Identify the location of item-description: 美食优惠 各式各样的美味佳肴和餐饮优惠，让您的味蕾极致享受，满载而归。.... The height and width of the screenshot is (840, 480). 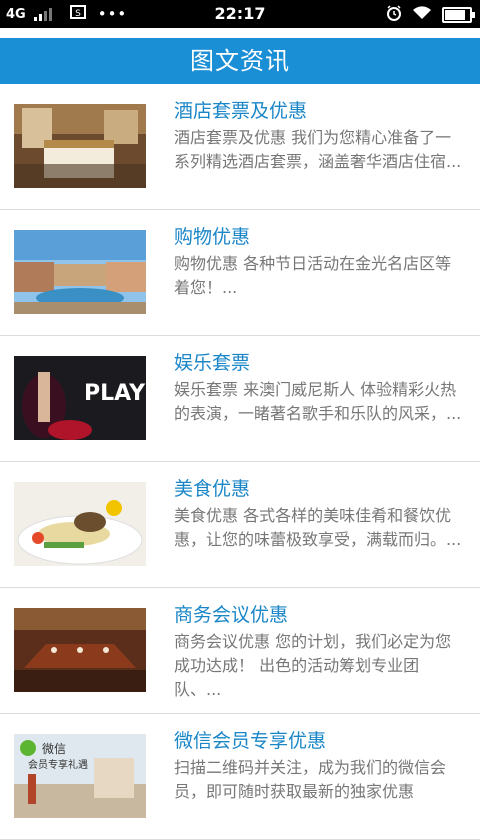
(318, 527).